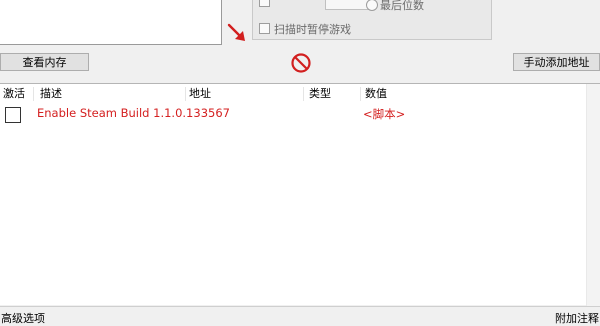 This screenshot has width=600, height=326. Describe the element at coordinates (300, 316) in the screenshot. I see `status-bar: 高级选项 附加注释` at that location.